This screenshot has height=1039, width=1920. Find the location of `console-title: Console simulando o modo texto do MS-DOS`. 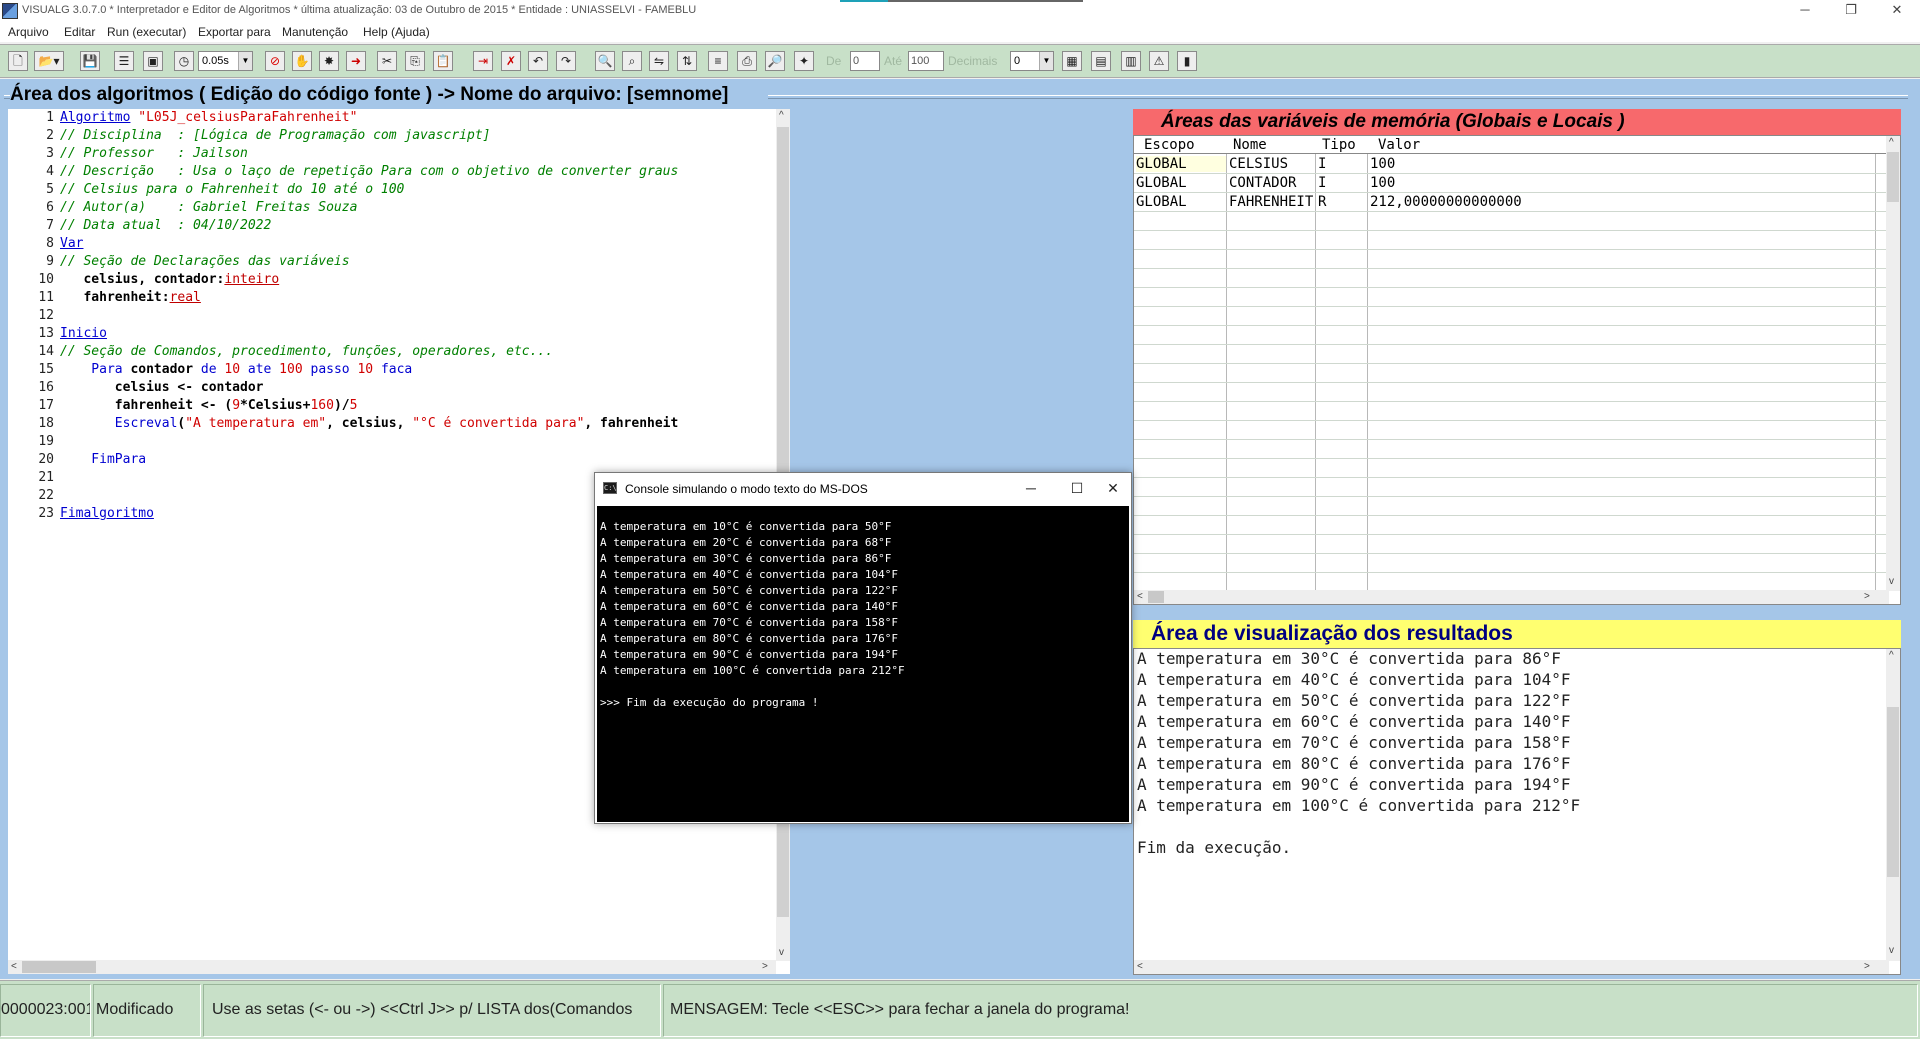

console-title: Console simulando o modo texto do MS-DOS is located at coordinates (746, 489).